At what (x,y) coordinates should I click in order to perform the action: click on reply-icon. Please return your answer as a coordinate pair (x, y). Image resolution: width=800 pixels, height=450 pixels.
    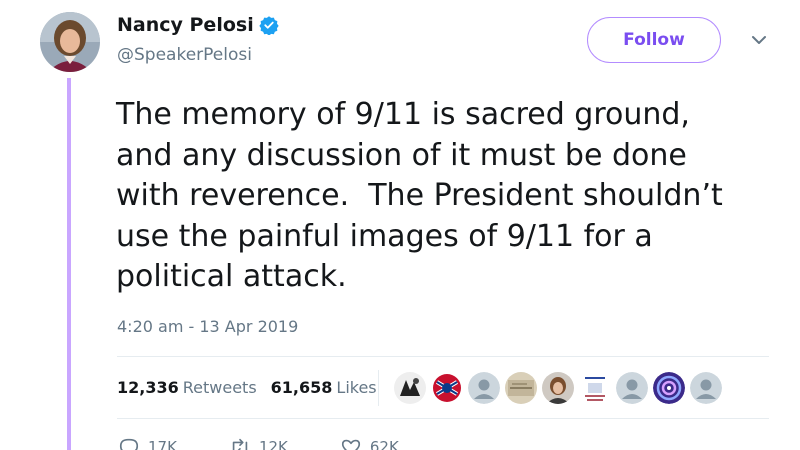
    Looking at the image, I should click on (129, 444).